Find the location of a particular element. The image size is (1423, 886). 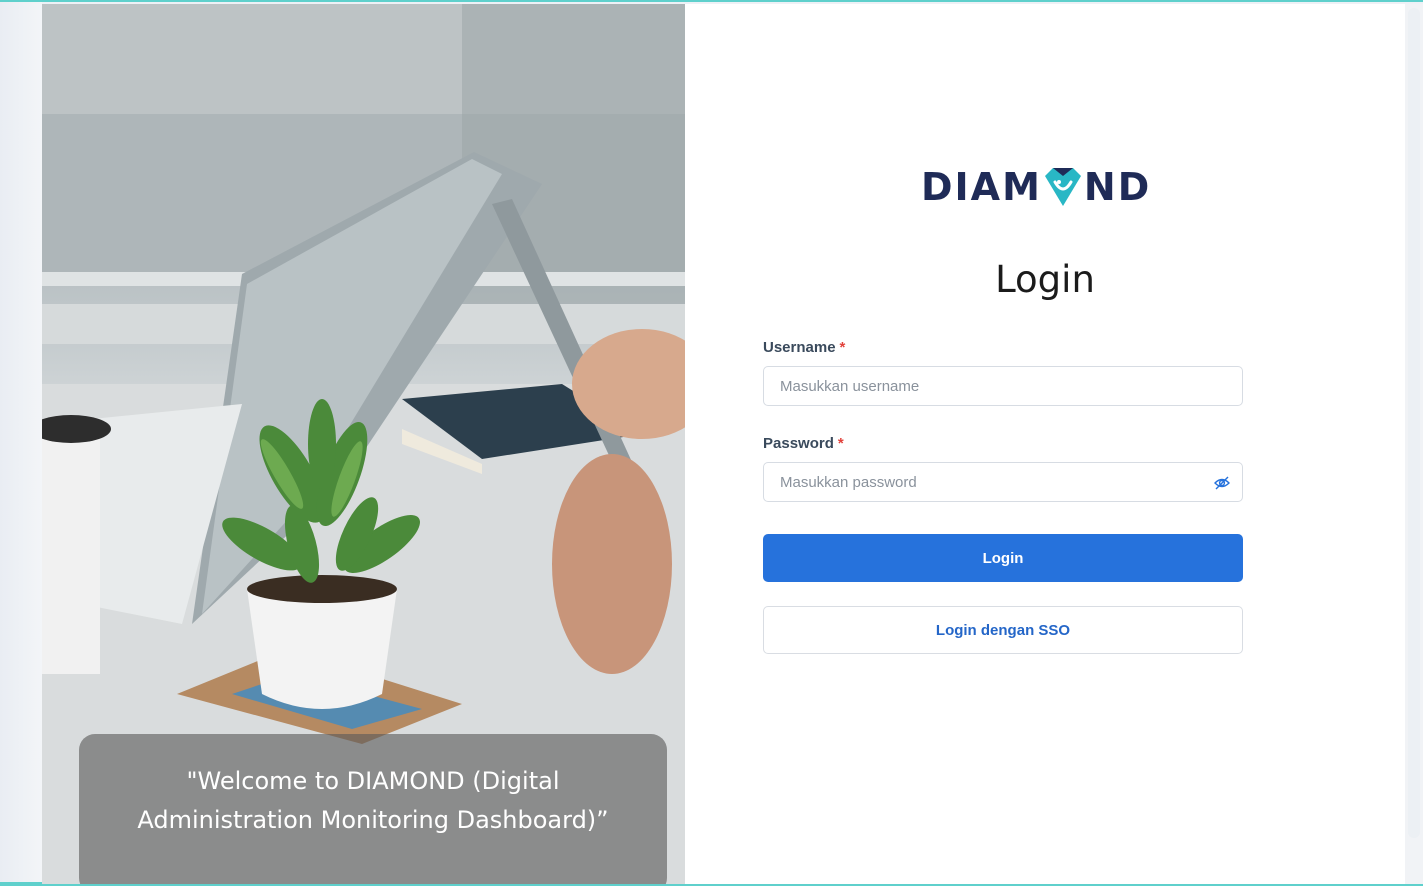

scrollbar is located at coordinates (1414, 444).